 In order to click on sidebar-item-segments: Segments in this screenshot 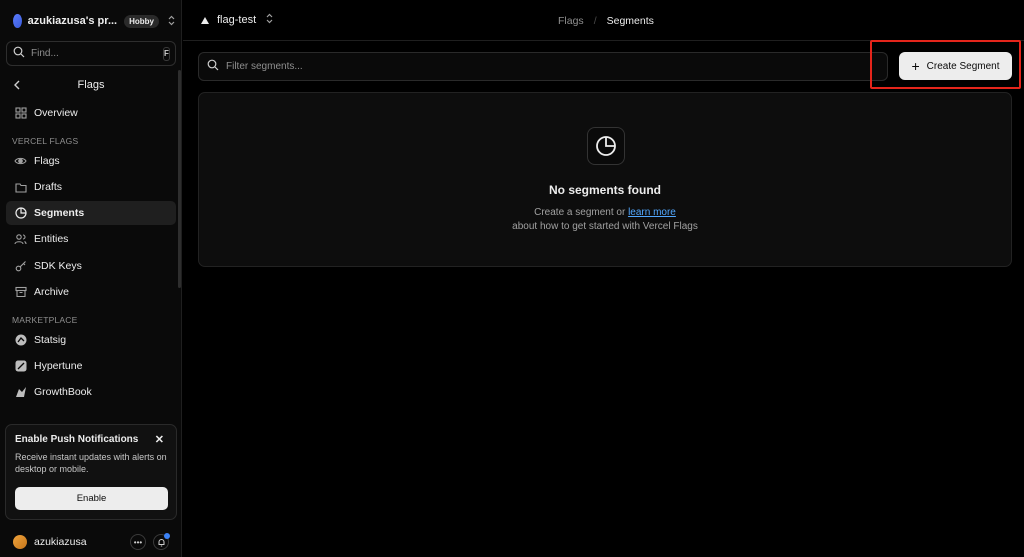, I will do `click(91, 213)`.